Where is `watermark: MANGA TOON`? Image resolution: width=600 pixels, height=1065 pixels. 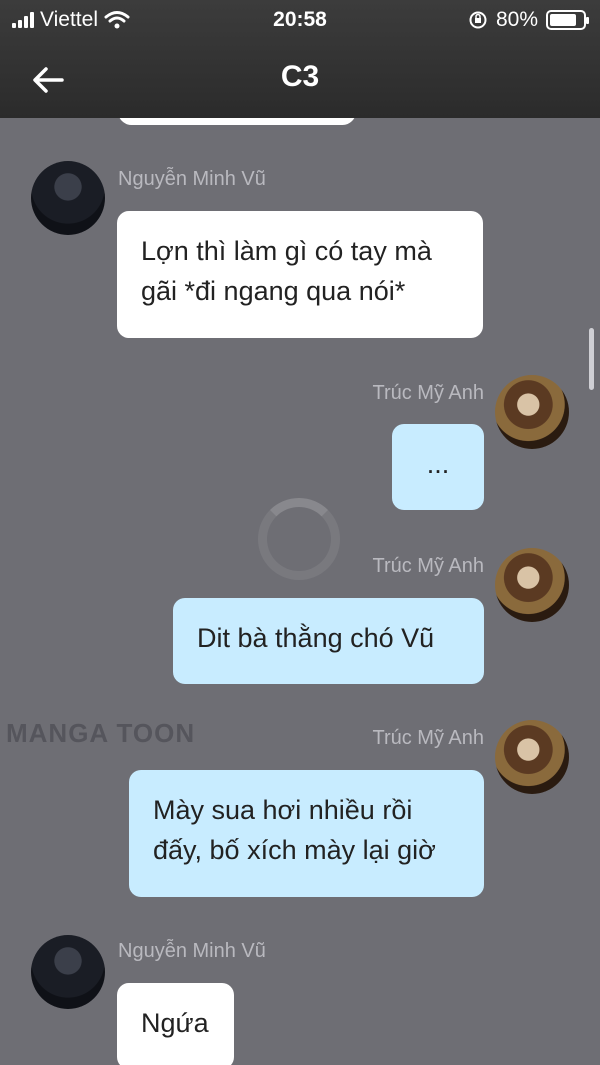 watermark: MANGA TOON is located at coordinates (101, 733).